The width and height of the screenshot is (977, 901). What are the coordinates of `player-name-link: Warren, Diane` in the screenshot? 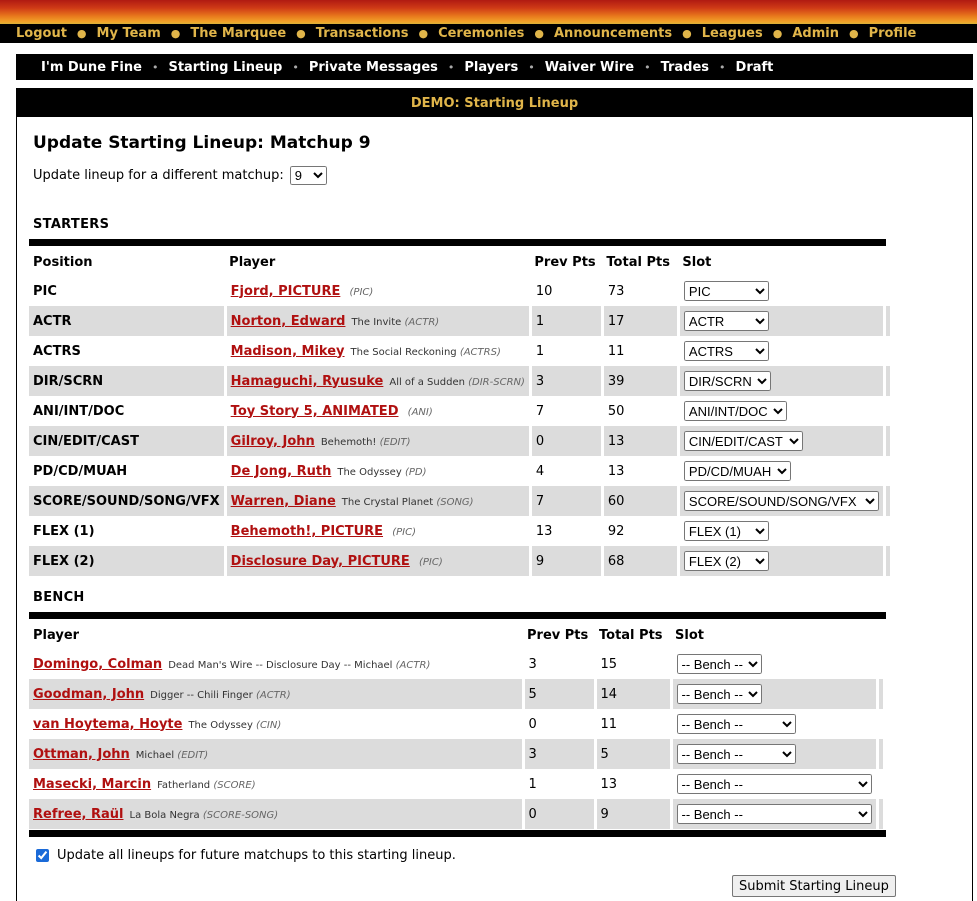 It's located at (283, 501).